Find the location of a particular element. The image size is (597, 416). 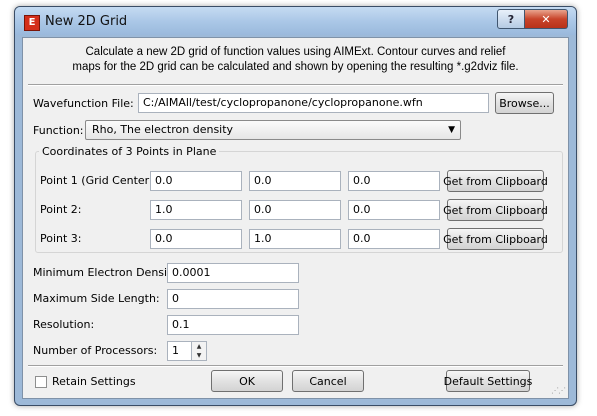

point1-label: Point 1 (Grid Center): is located at coordinates (99, 180).